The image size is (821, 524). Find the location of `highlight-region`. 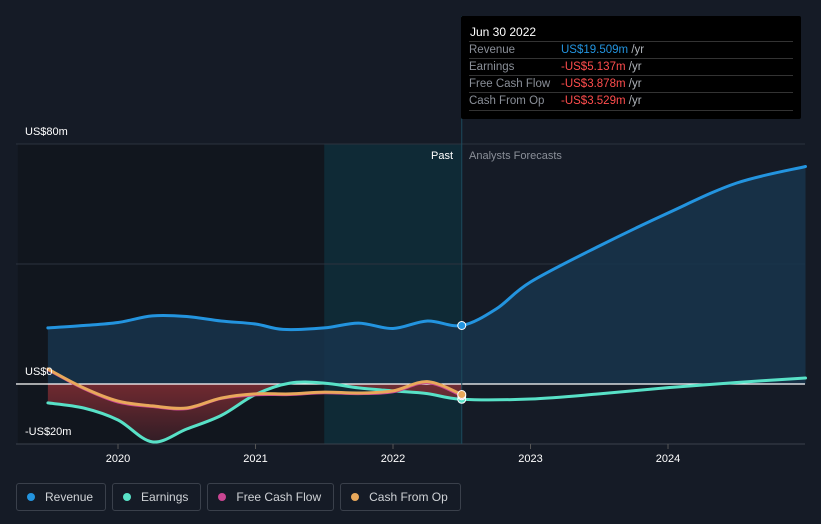

highlight-region is located at coordinates (393, 294).